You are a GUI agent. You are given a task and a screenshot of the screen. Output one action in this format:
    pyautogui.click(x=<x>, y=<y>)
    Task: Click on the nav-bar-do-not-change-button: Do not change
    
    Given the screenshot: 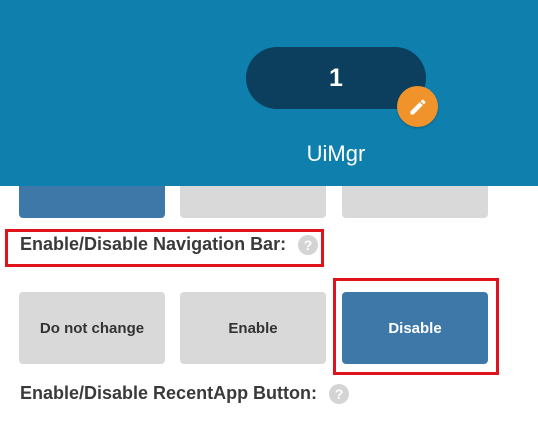 What is the action you would take?
    pyautogui.click(x=92, y=328)
    